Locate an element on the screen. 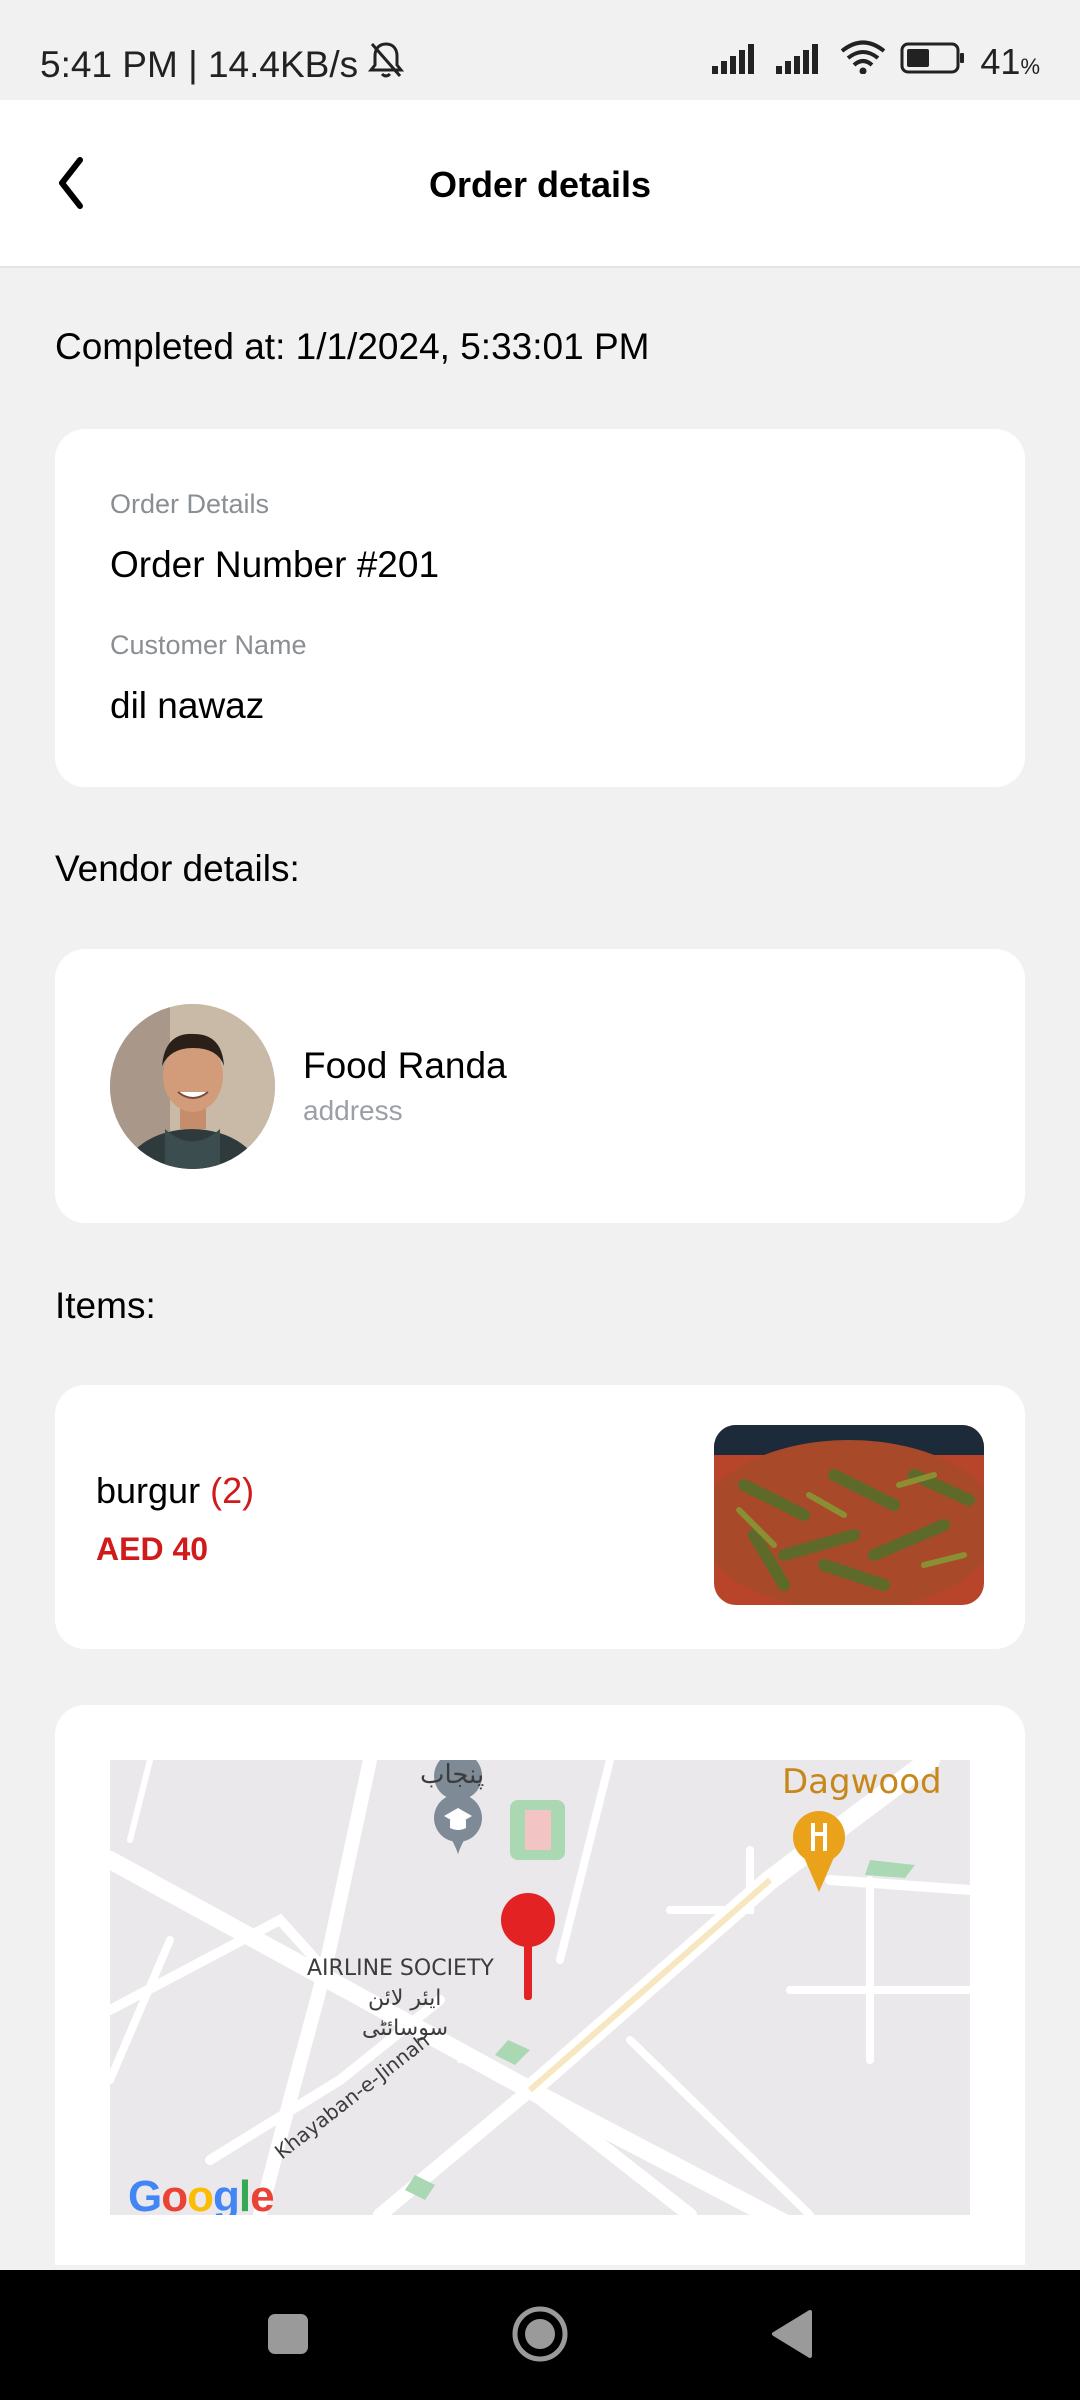  battery-percent: 41% is located at coordinates (1010, 62).